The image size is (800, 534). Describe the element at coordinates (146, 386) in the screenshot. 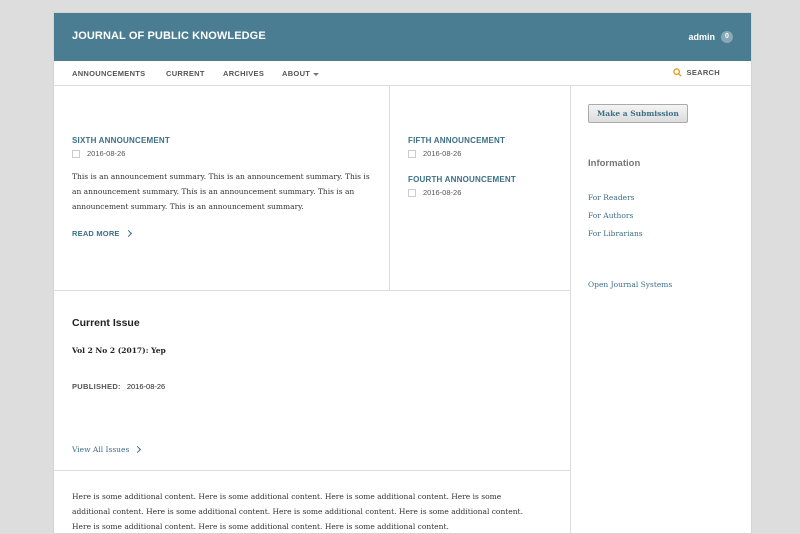

I see `published-date: 2016-08-26` at that location.